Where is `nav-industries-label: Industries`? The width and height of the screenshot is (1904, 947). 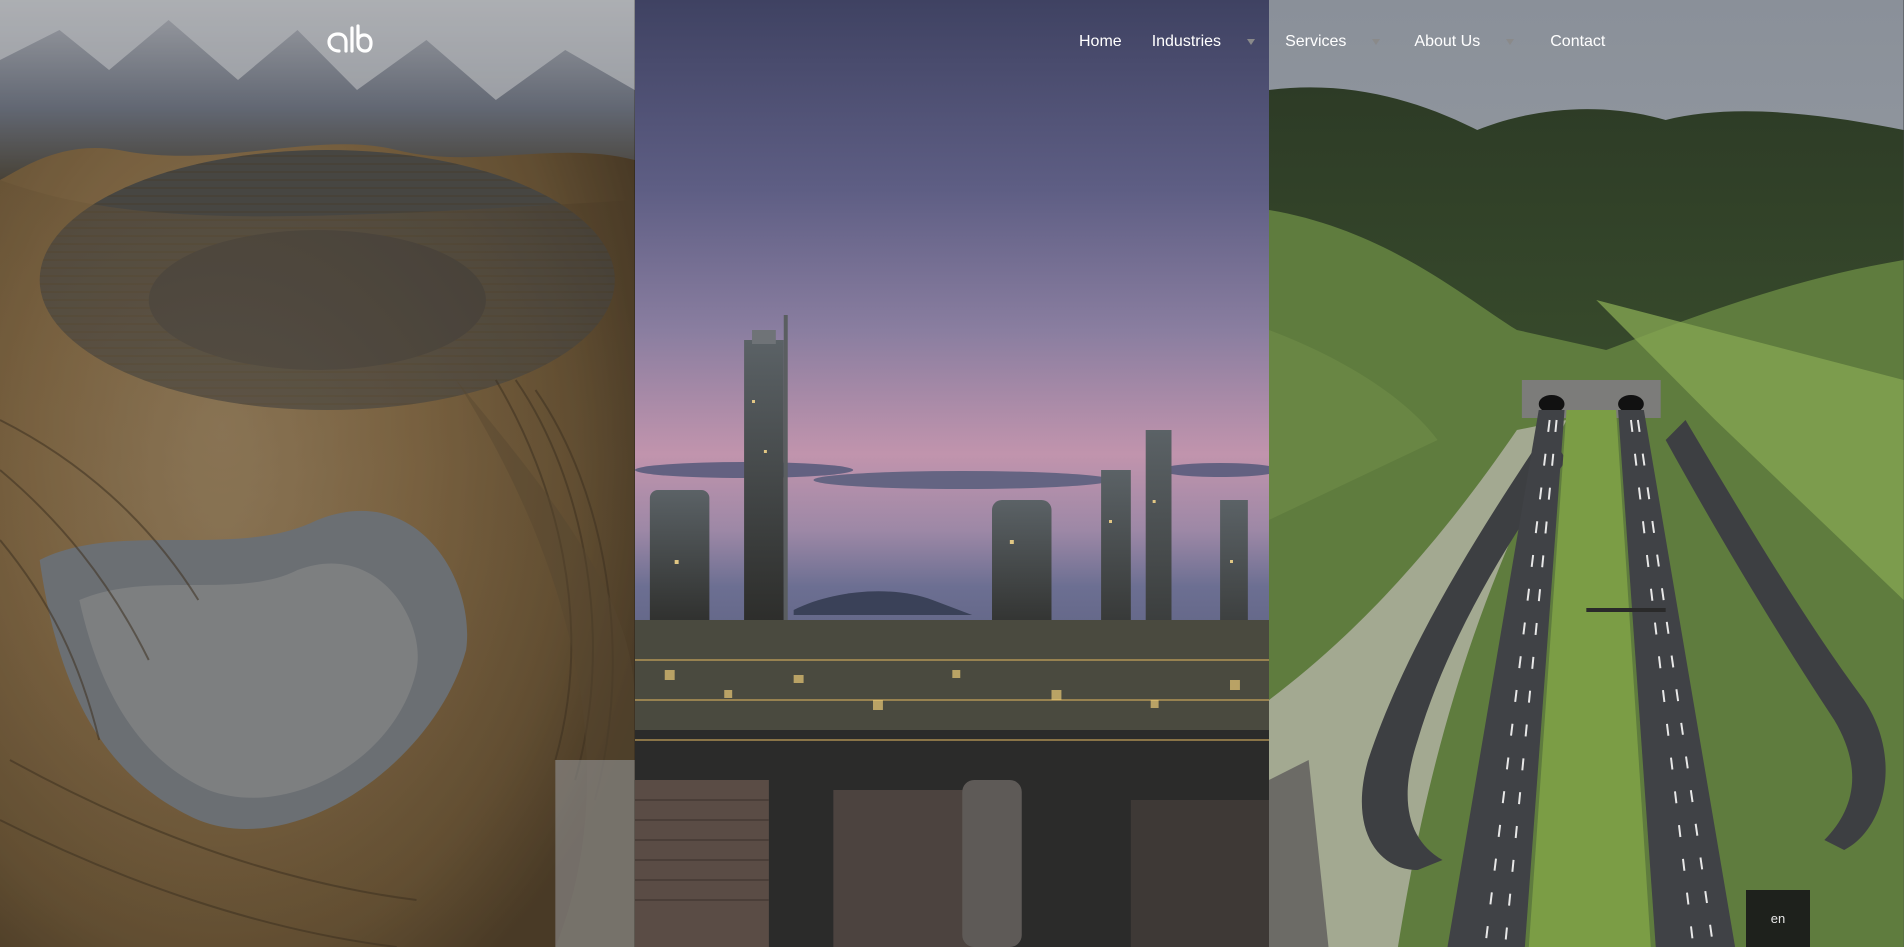 nav-industries-label: Industries is located at coordinates (1186, 41).